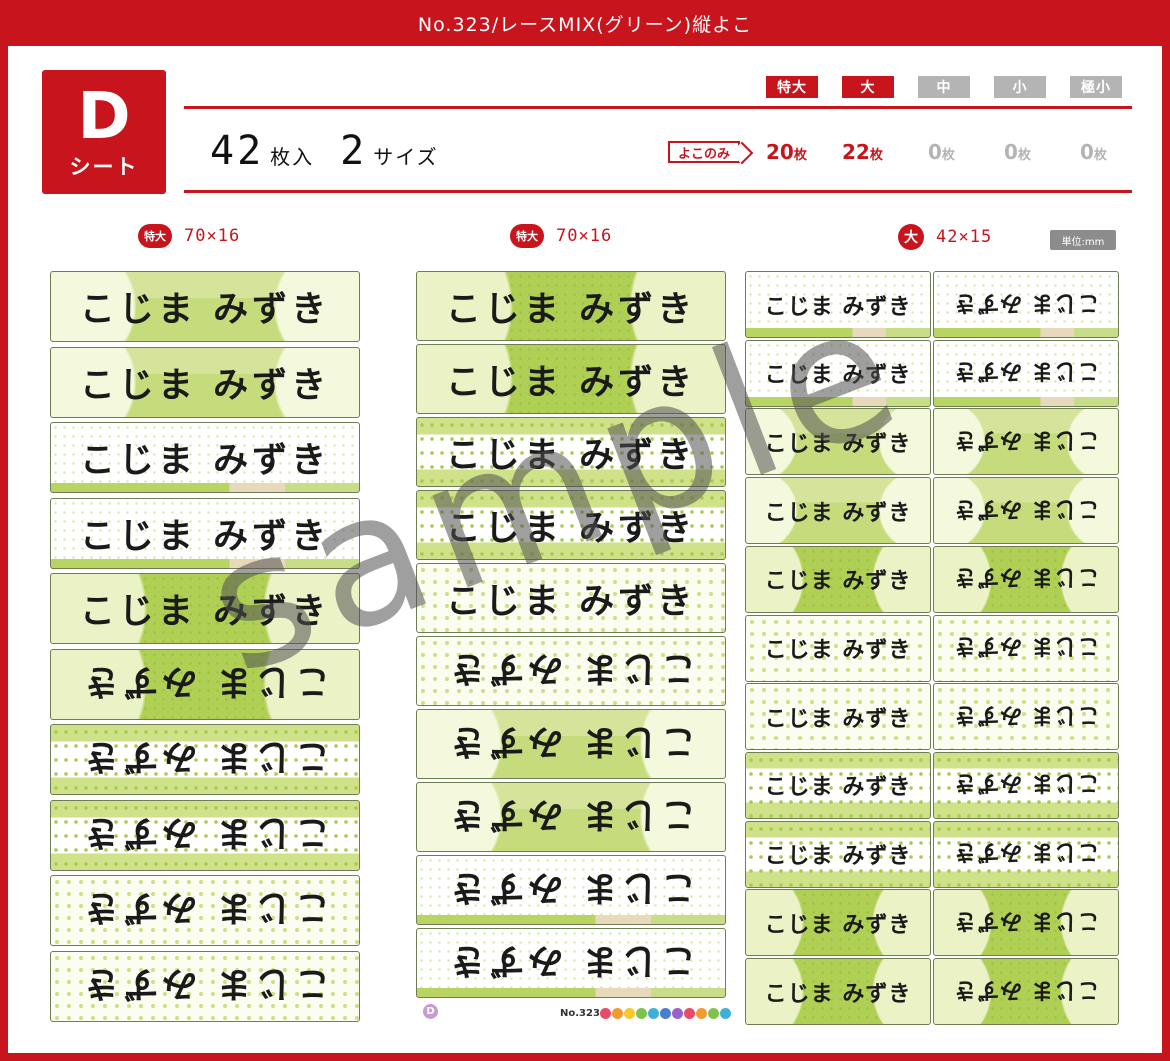 Image resolution: width=1170 pixels, height=1061 pixels. What do you see at coordinates (104, 167) in the screenshot?
I see `sheet-label: シート` at bounding box center [104, 167].